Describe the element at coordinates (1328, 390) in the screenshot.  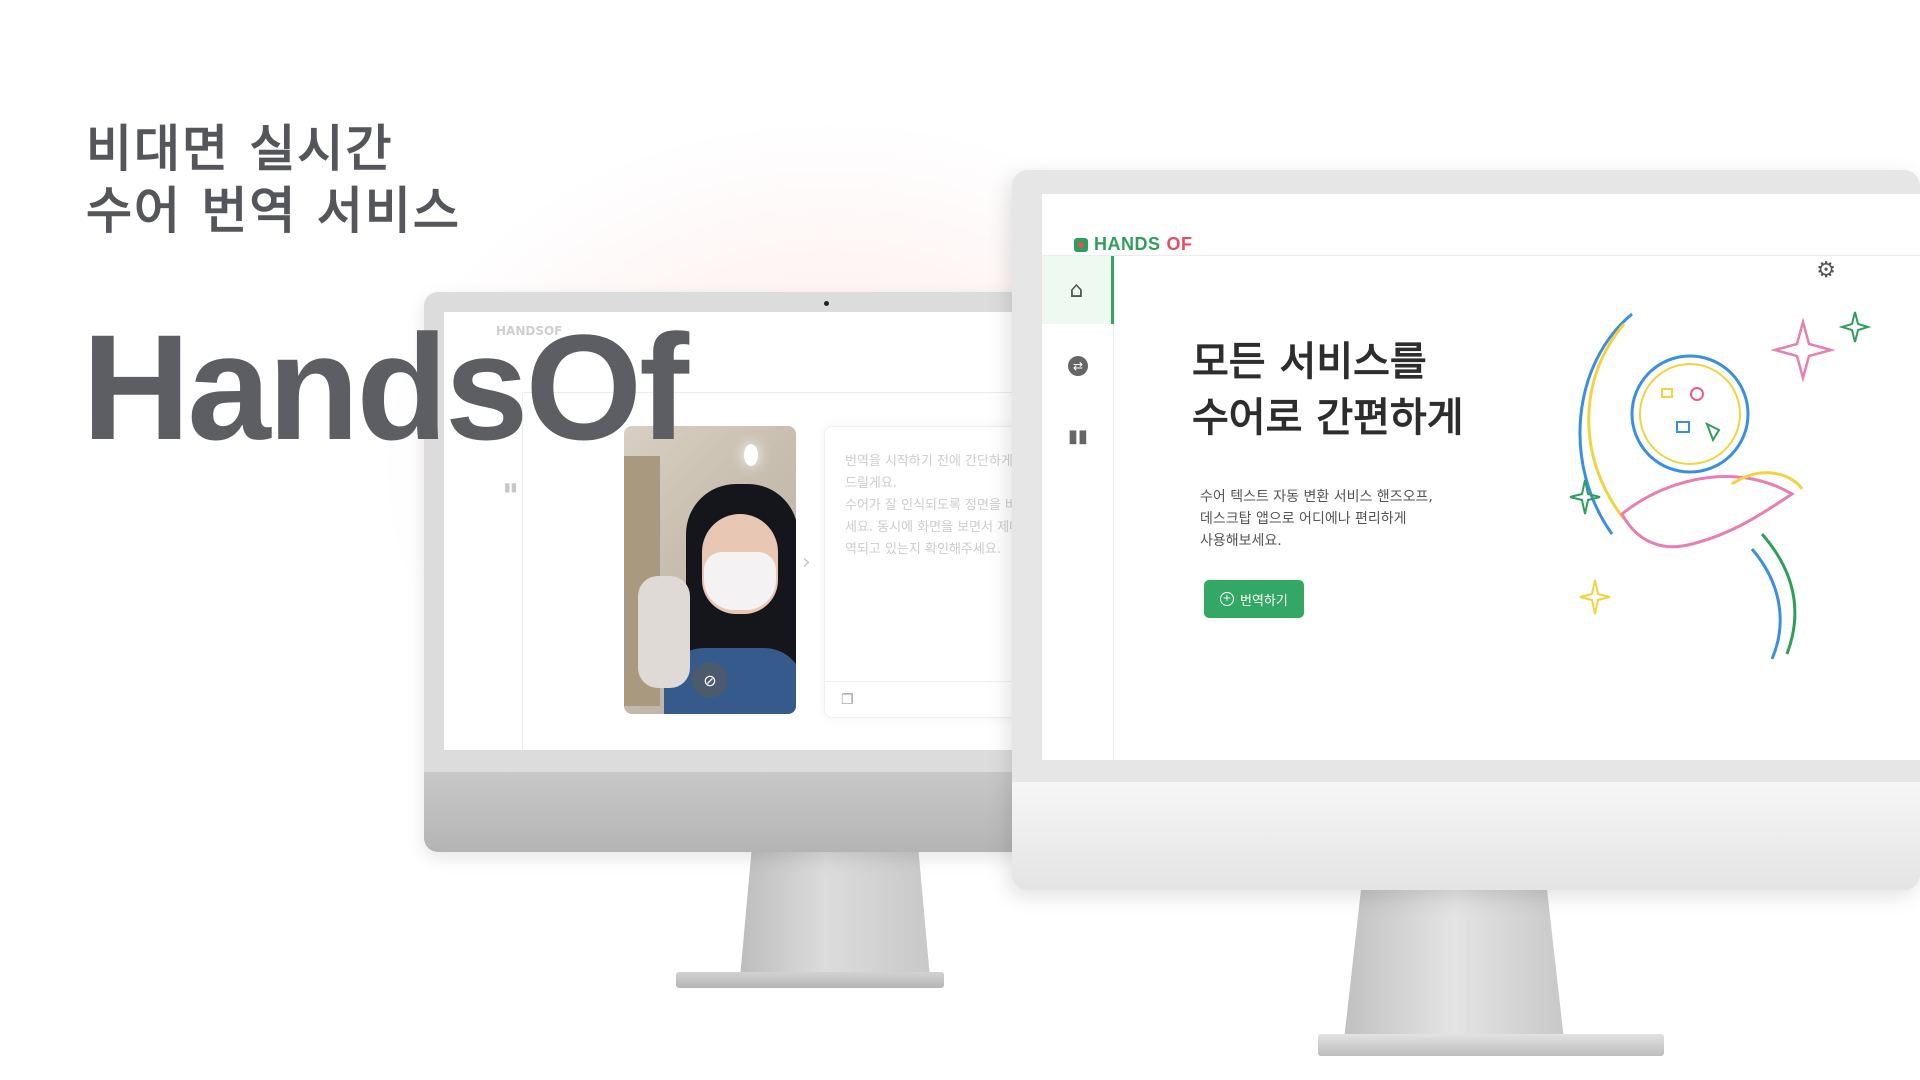
I see `hero-title: 모든 서비스를 수어로 간편하게` at that location.